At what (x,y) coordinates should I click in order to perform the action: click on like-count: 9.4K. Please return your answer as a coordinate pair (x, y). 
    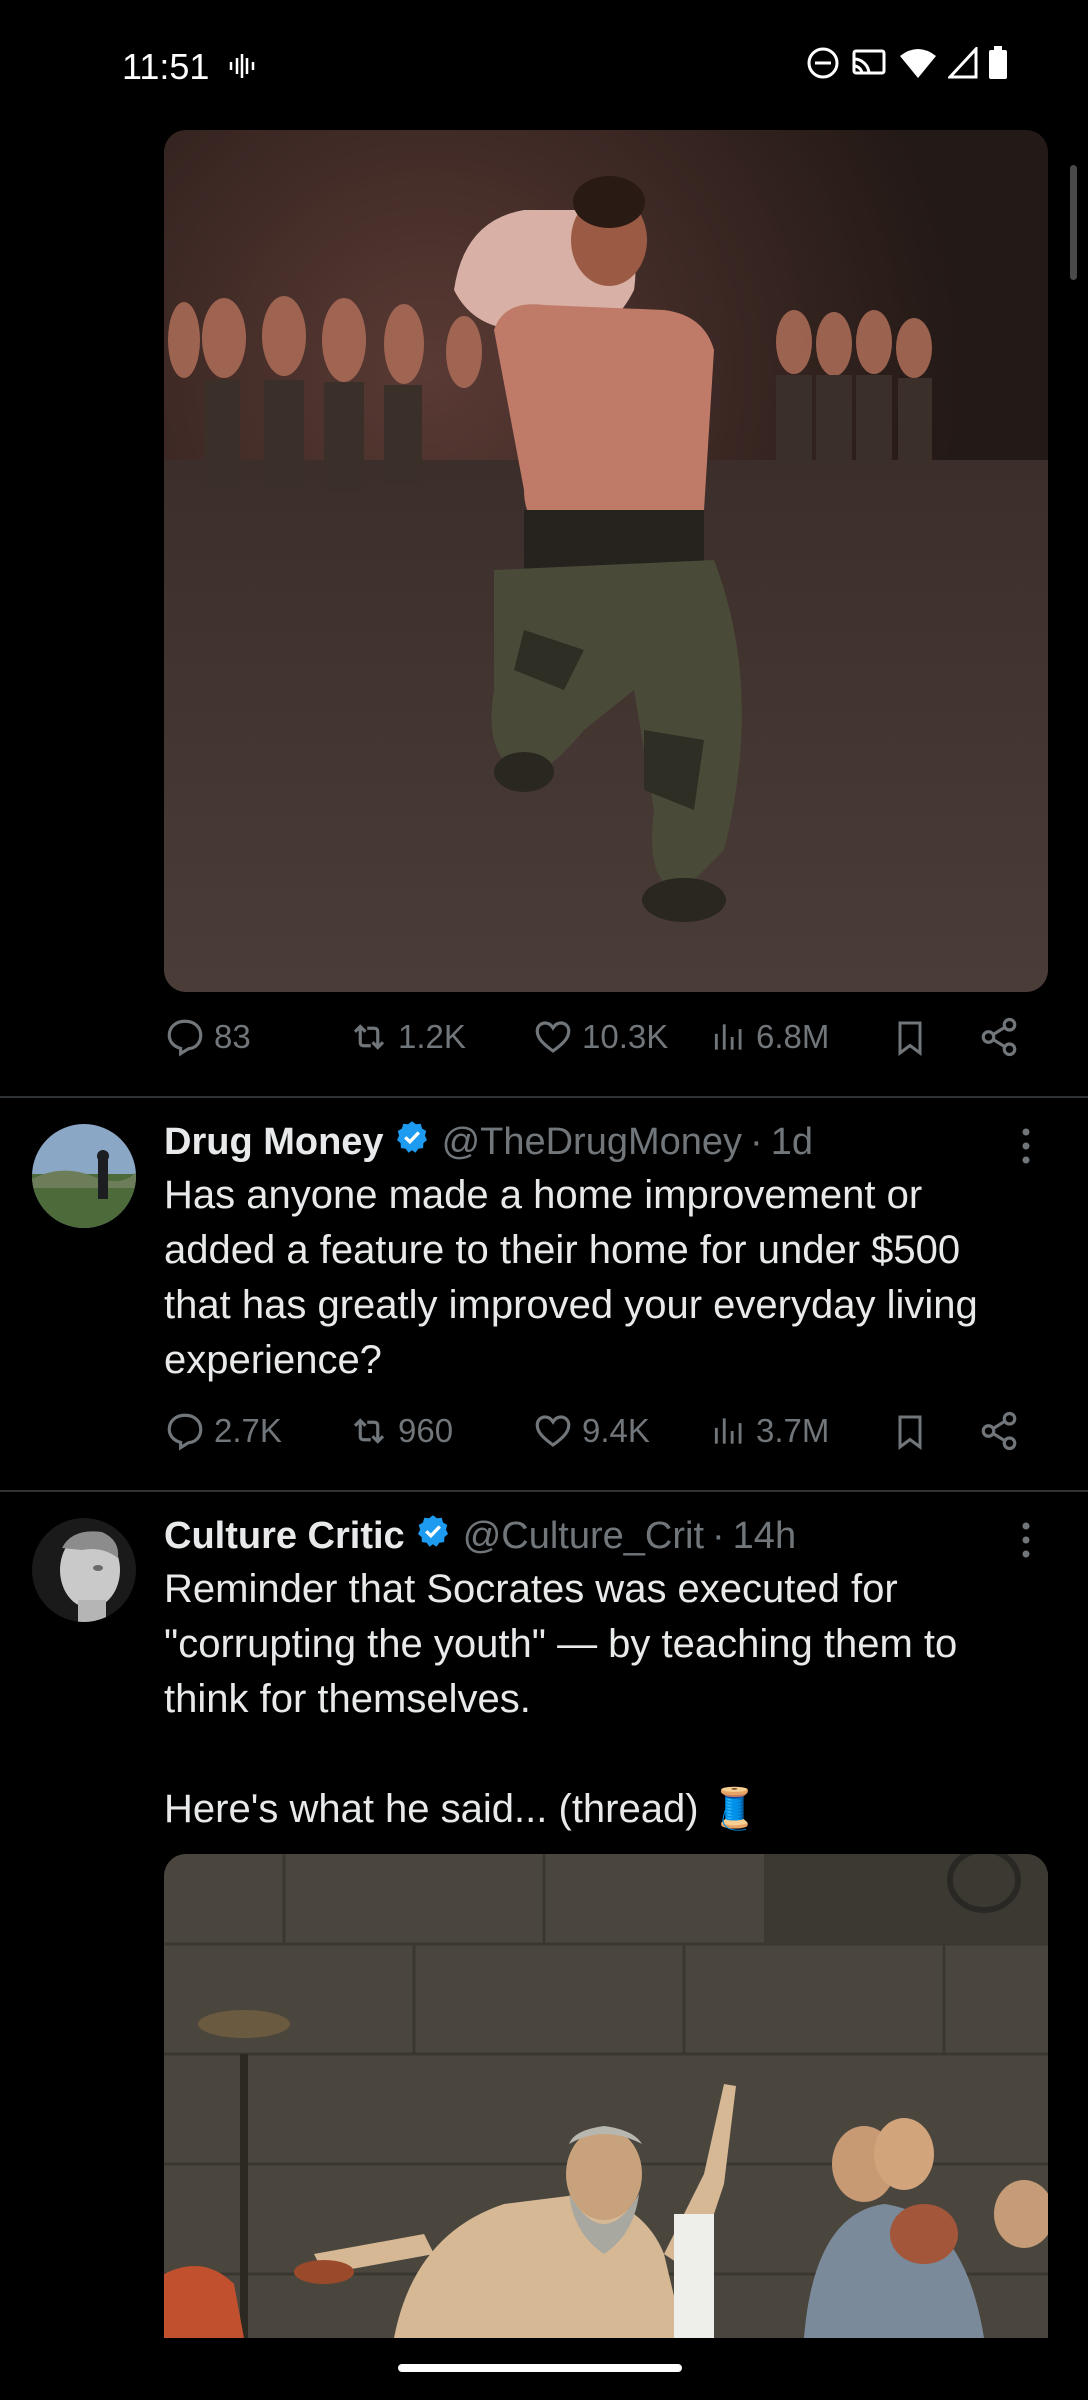
    Looking at the image, I should click on (616, 1430).